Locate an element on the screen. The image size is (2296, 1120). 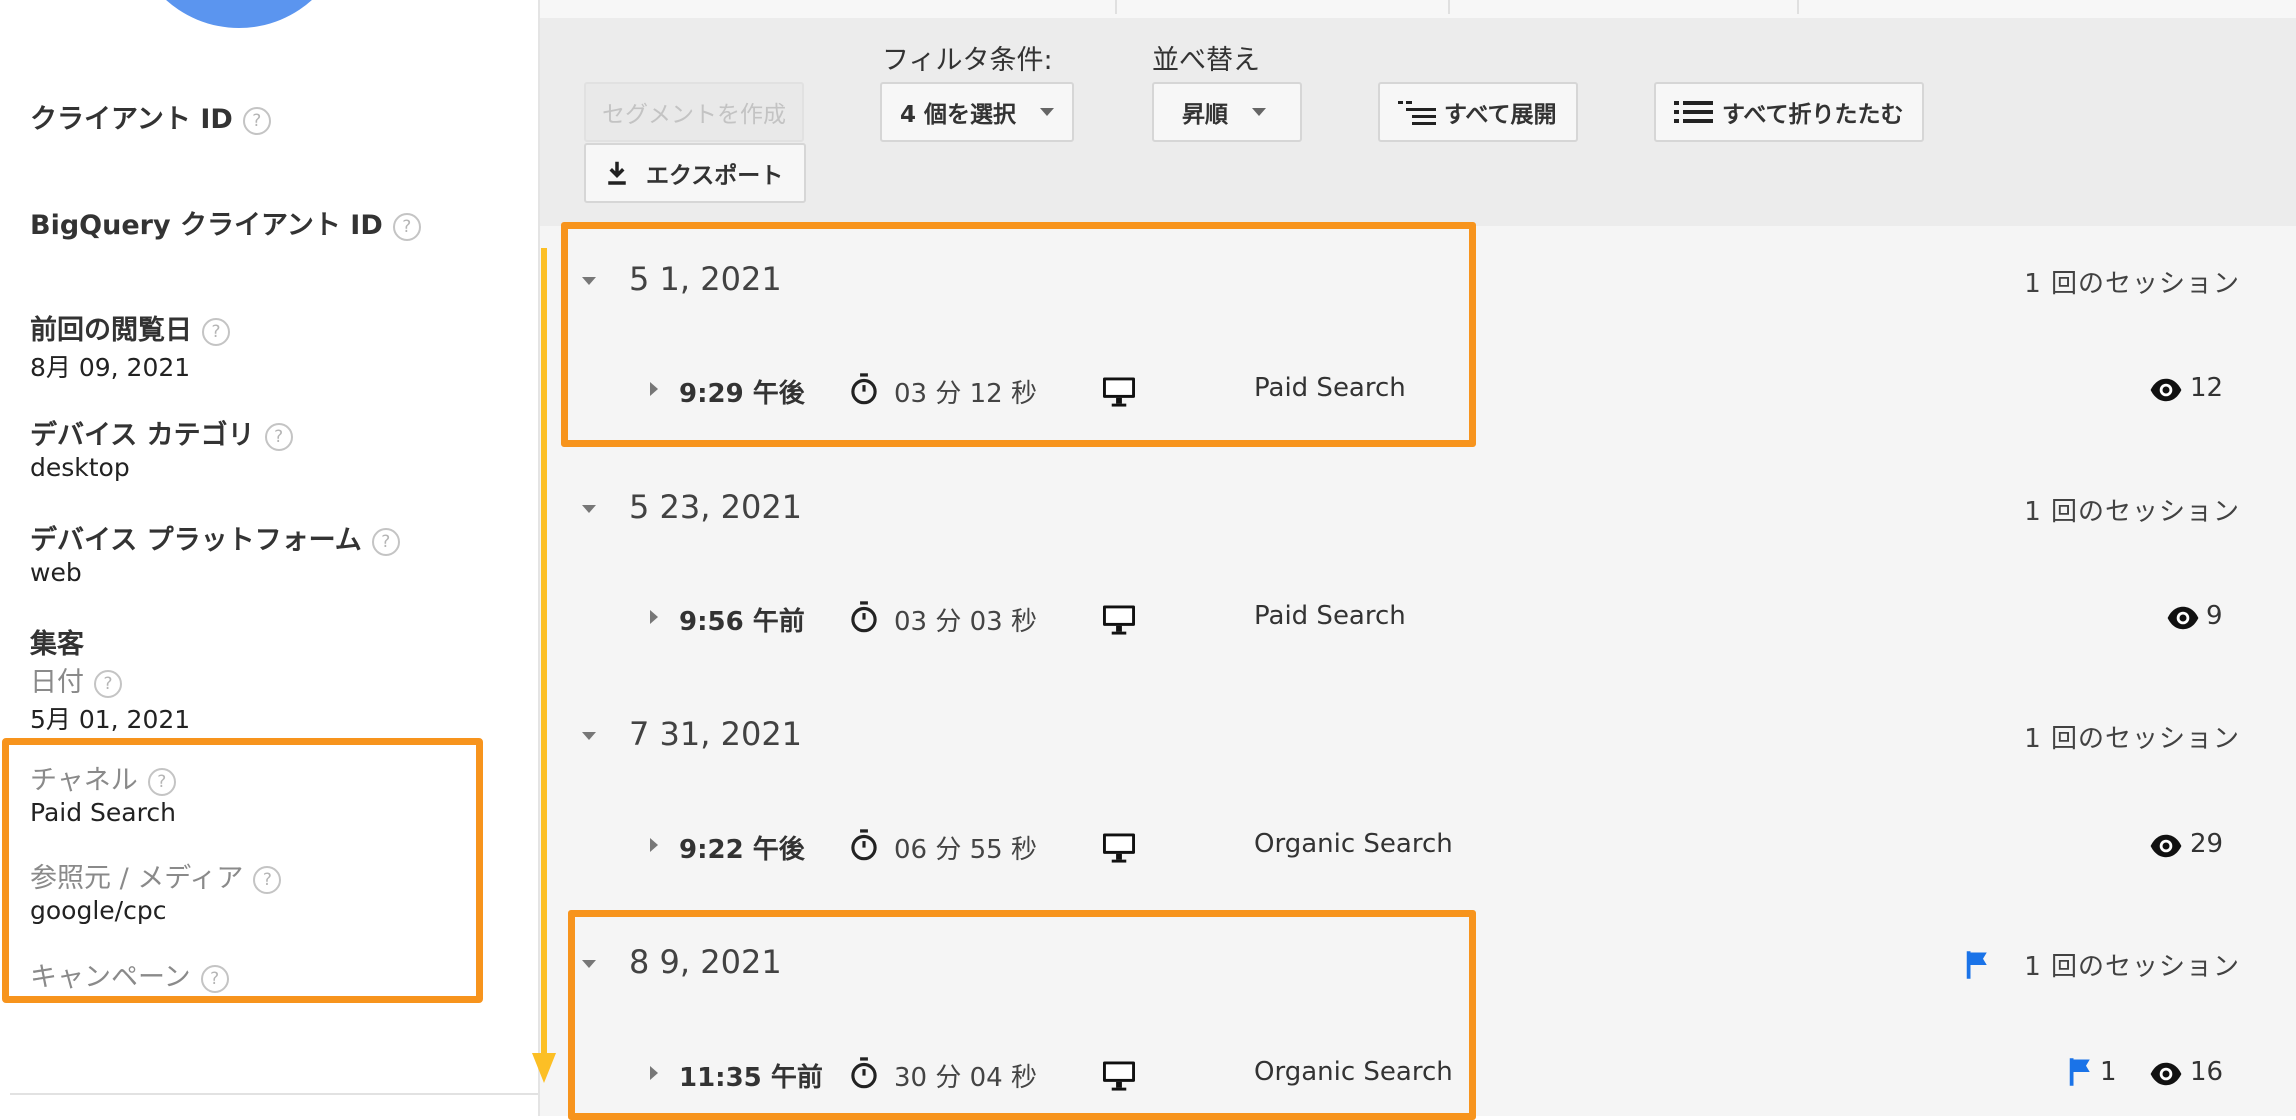
table-header-strip is located at coordinates (1418, 9).